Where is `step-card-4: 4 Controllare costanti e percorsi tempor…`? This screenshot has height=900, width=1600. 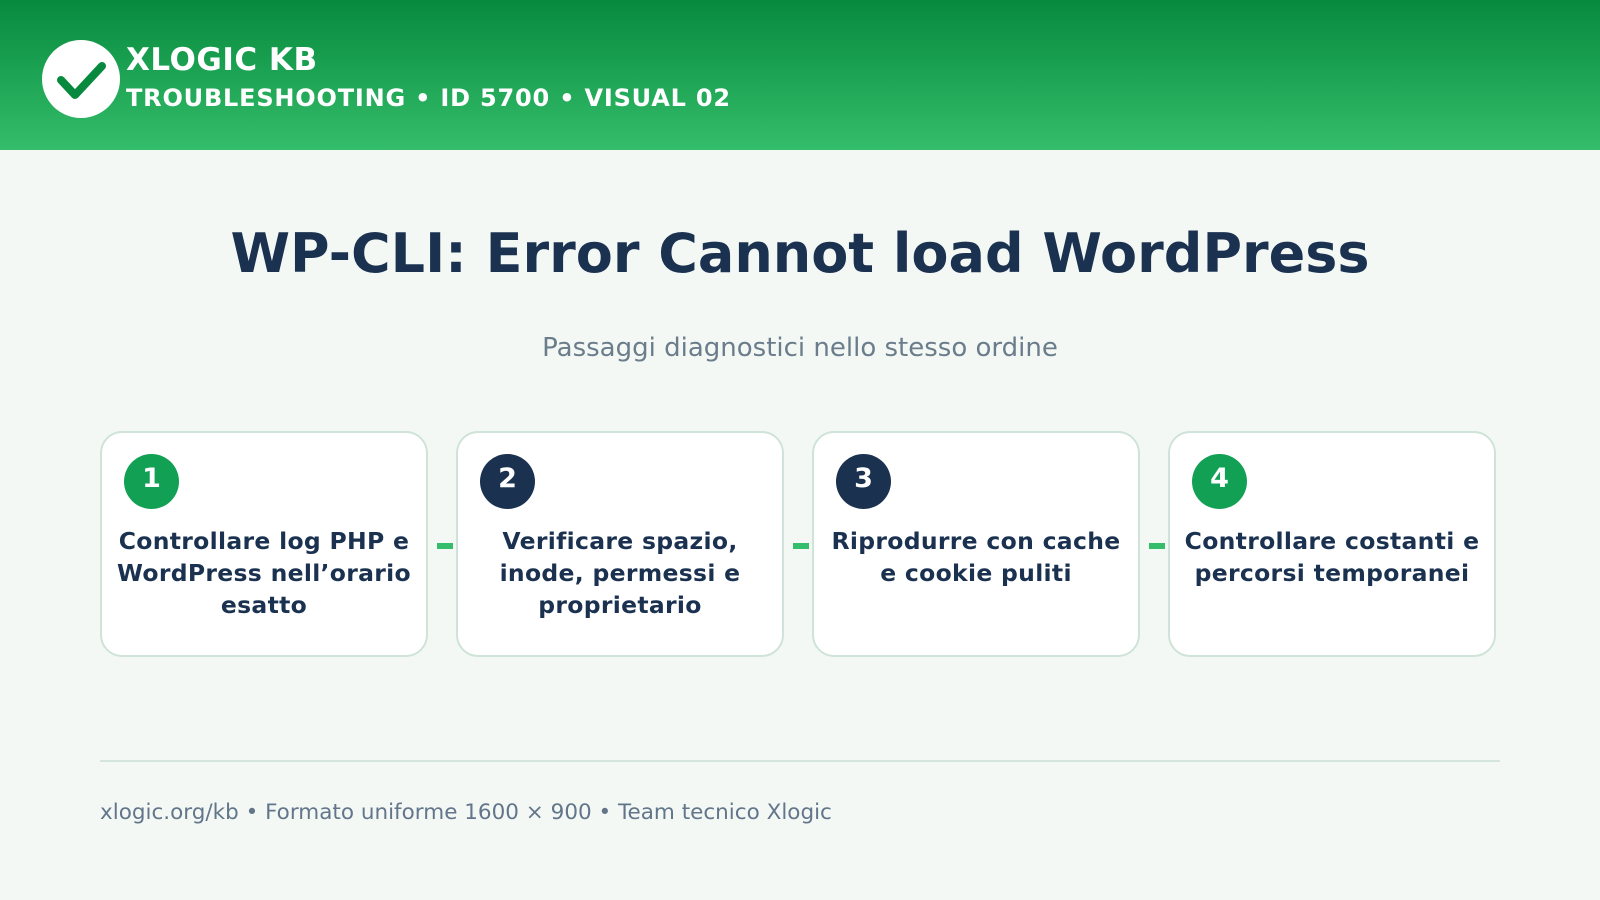 step-card-4: 4 Controllare costanti e percorsi tempor… is located at coordinates (1332, 544).